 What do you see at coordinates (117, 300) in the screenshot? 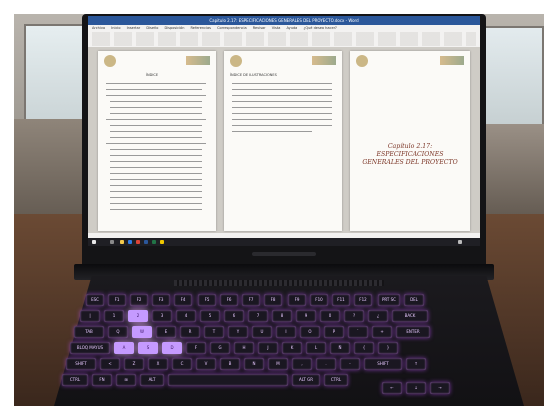
I see `key-f1: F1` at bounding box center [117, 300].